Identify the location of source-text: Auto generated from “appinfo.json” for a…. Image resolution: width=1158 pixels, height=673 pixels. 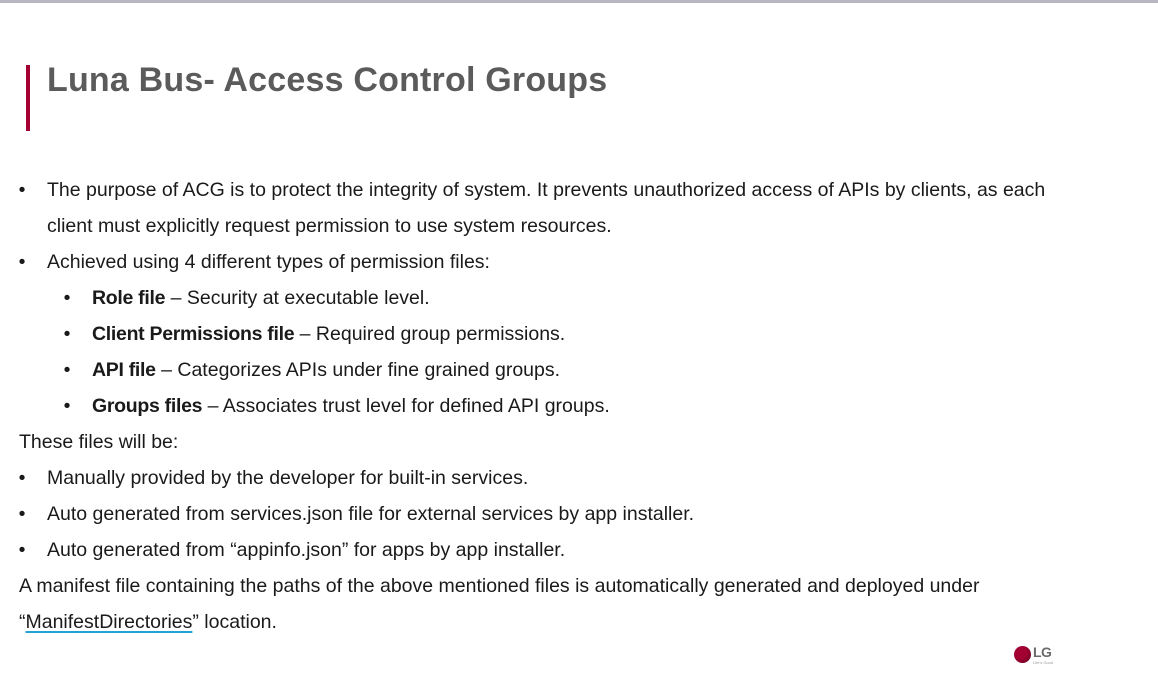
(306, 550).